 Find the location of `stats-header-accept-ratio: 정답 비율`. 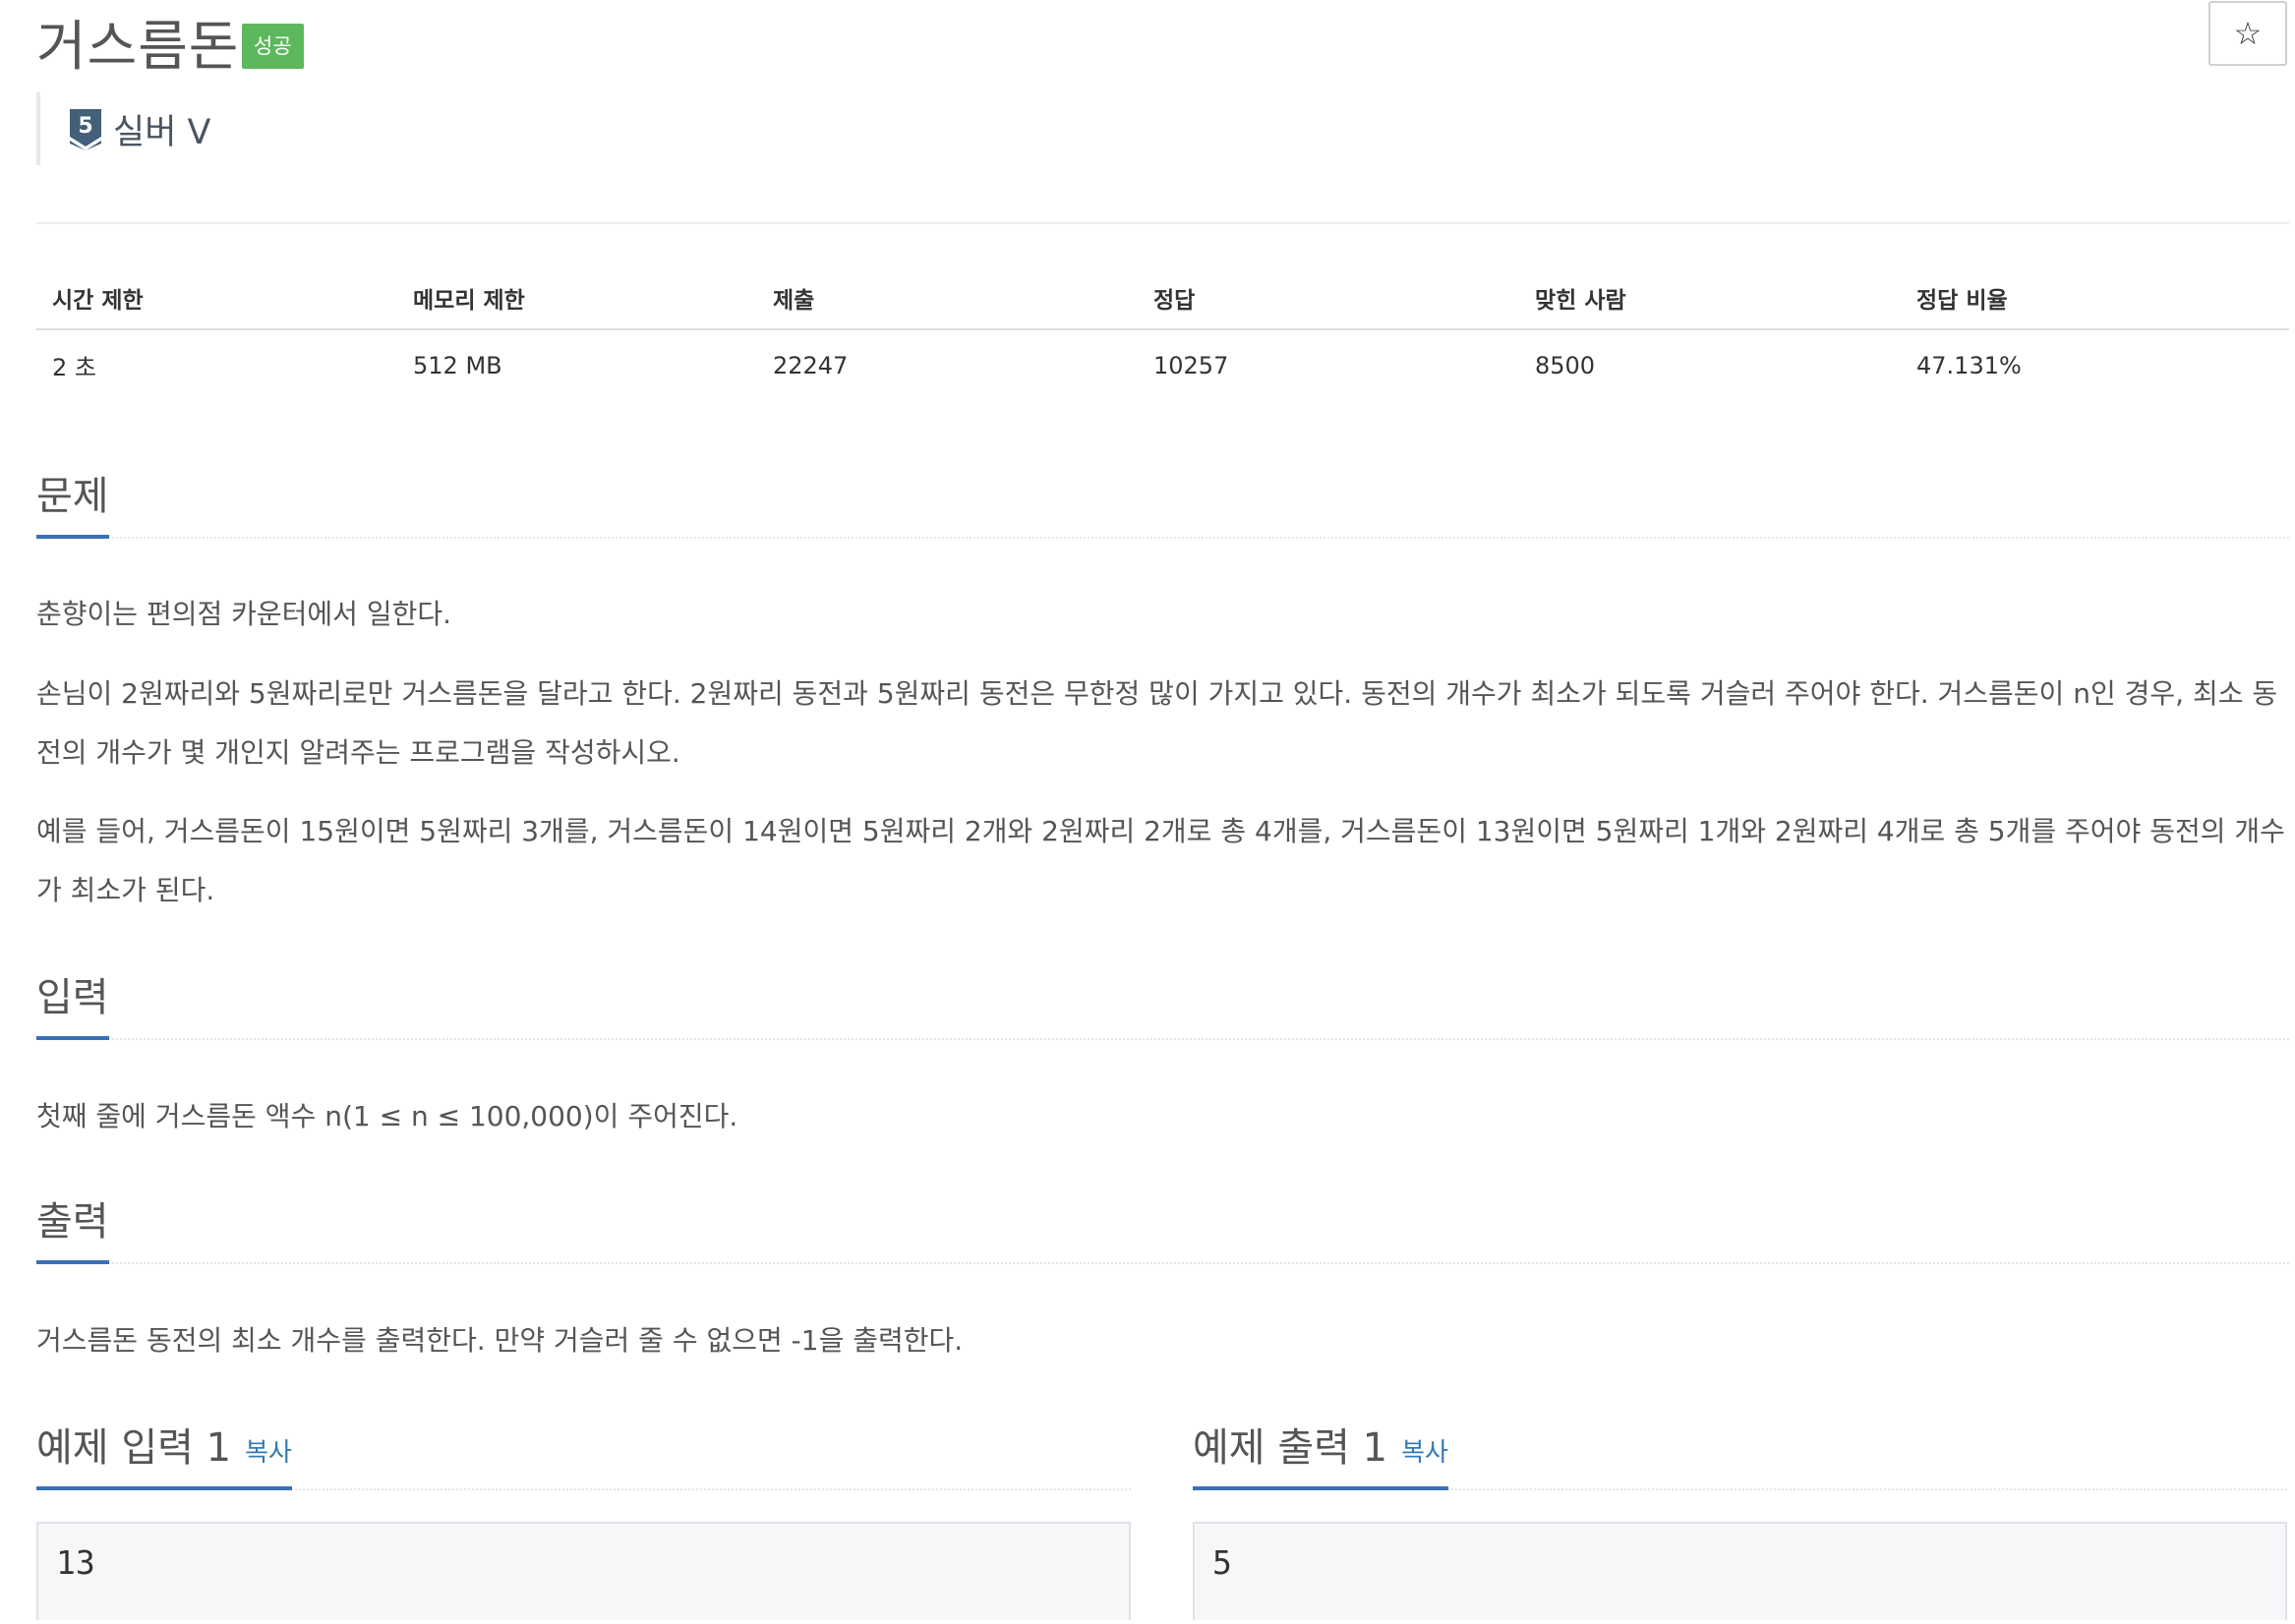

stats-header-accept-ratio: 정답 비율 is located at coordinates (2095, 298).